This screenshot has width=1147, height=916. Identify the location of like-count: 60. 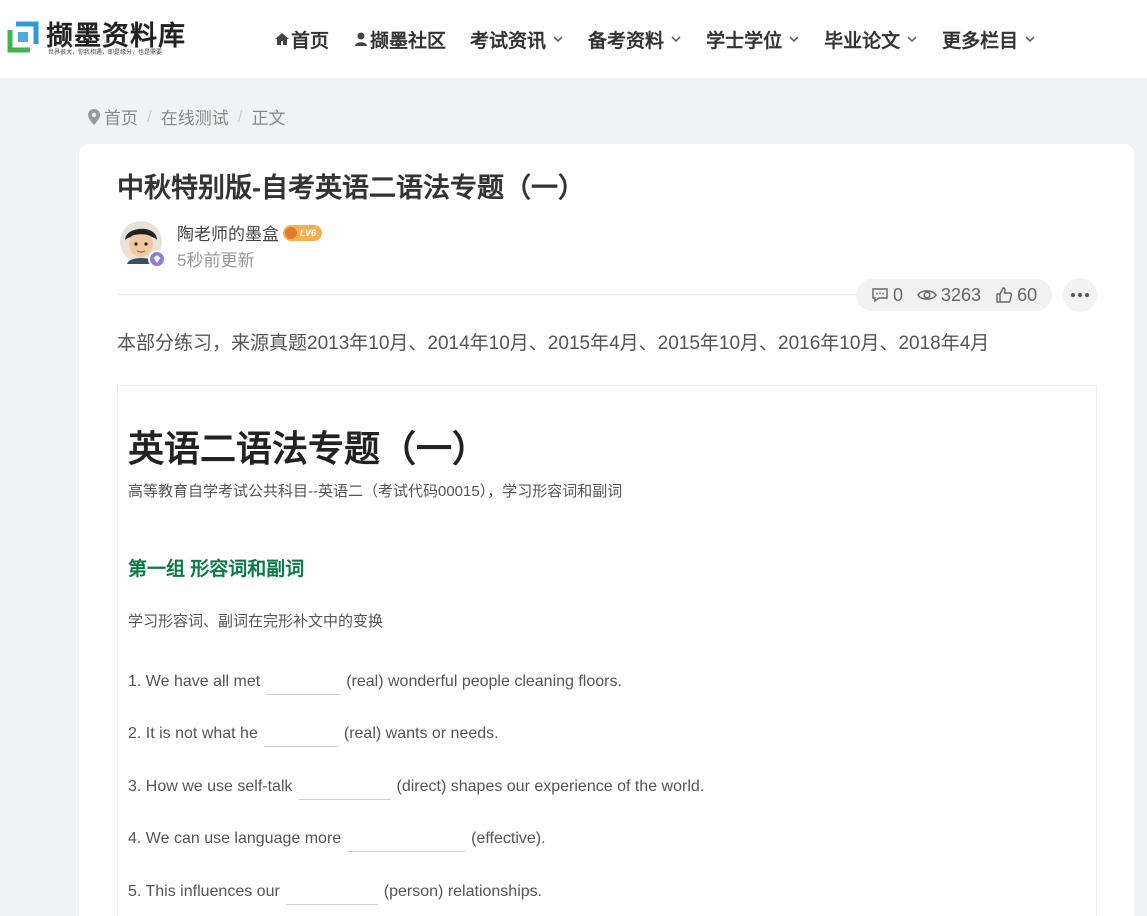
(1016, 295).